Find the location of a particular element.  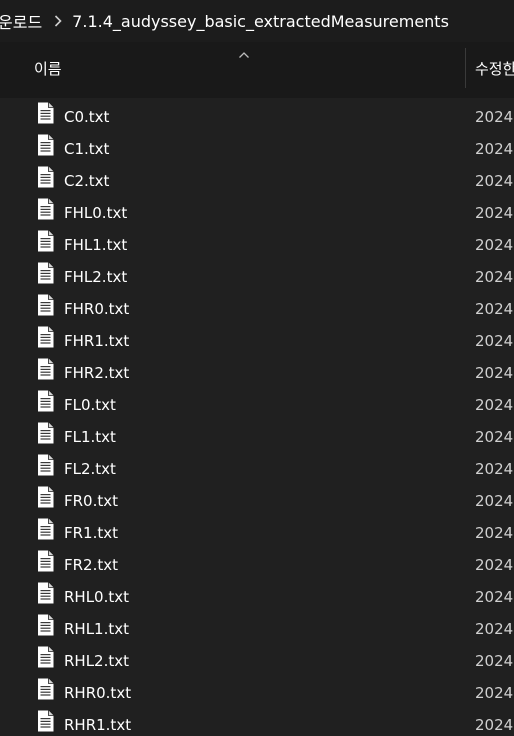

file-name: FR0.txt is located at coordinates (91, 501).